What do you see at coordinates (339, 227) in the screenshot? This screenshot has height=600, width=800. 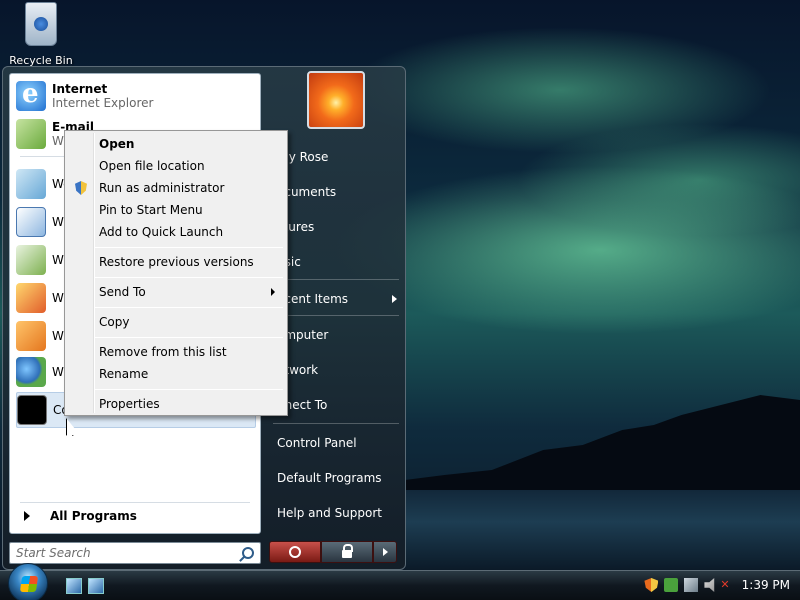 I see `right-item-pictures: ctures` at bounding box center [339, 227].